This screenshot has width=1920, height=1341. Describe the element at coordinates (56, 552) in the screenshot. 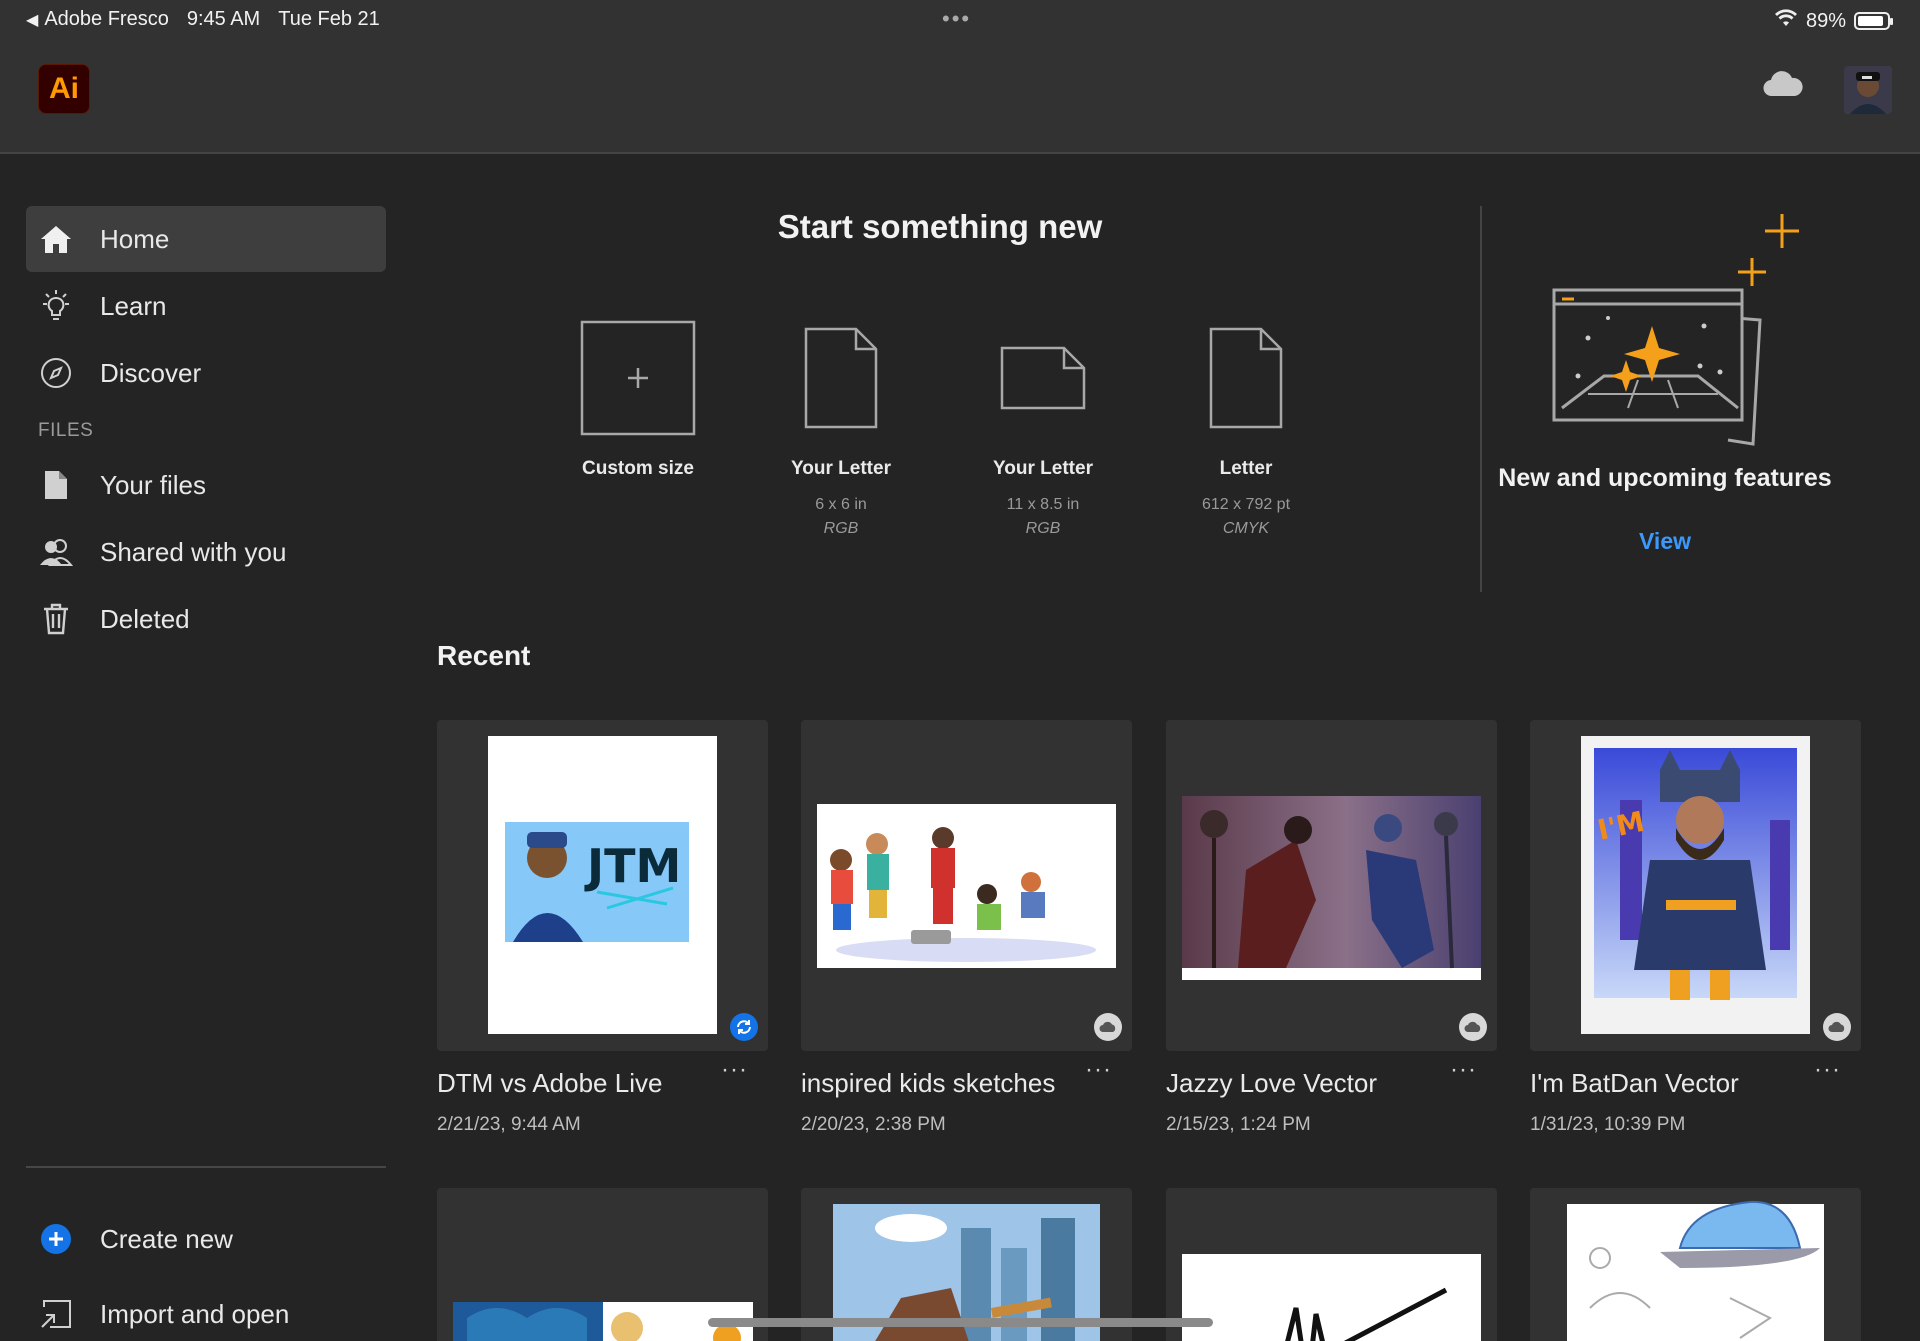

I see `shared-users-icon` at that location.